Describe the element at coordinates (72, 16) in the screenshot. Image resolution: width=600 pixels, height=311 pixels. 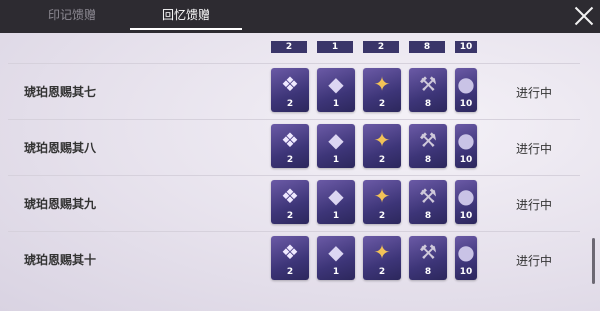
I see `tab-imprint-gifts: 印记馈赠` at that location.